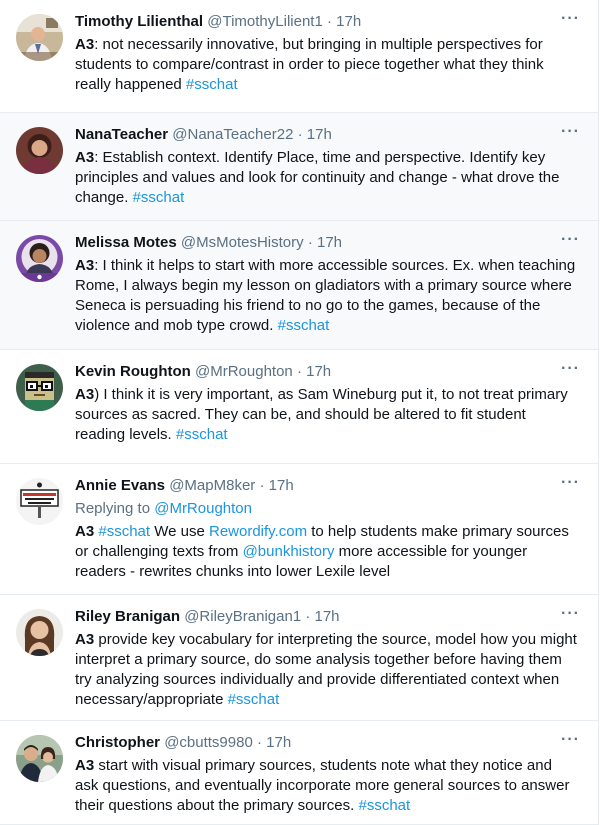 The image size is (600, 825). I want to click on couple-photo, so click(39, 758).